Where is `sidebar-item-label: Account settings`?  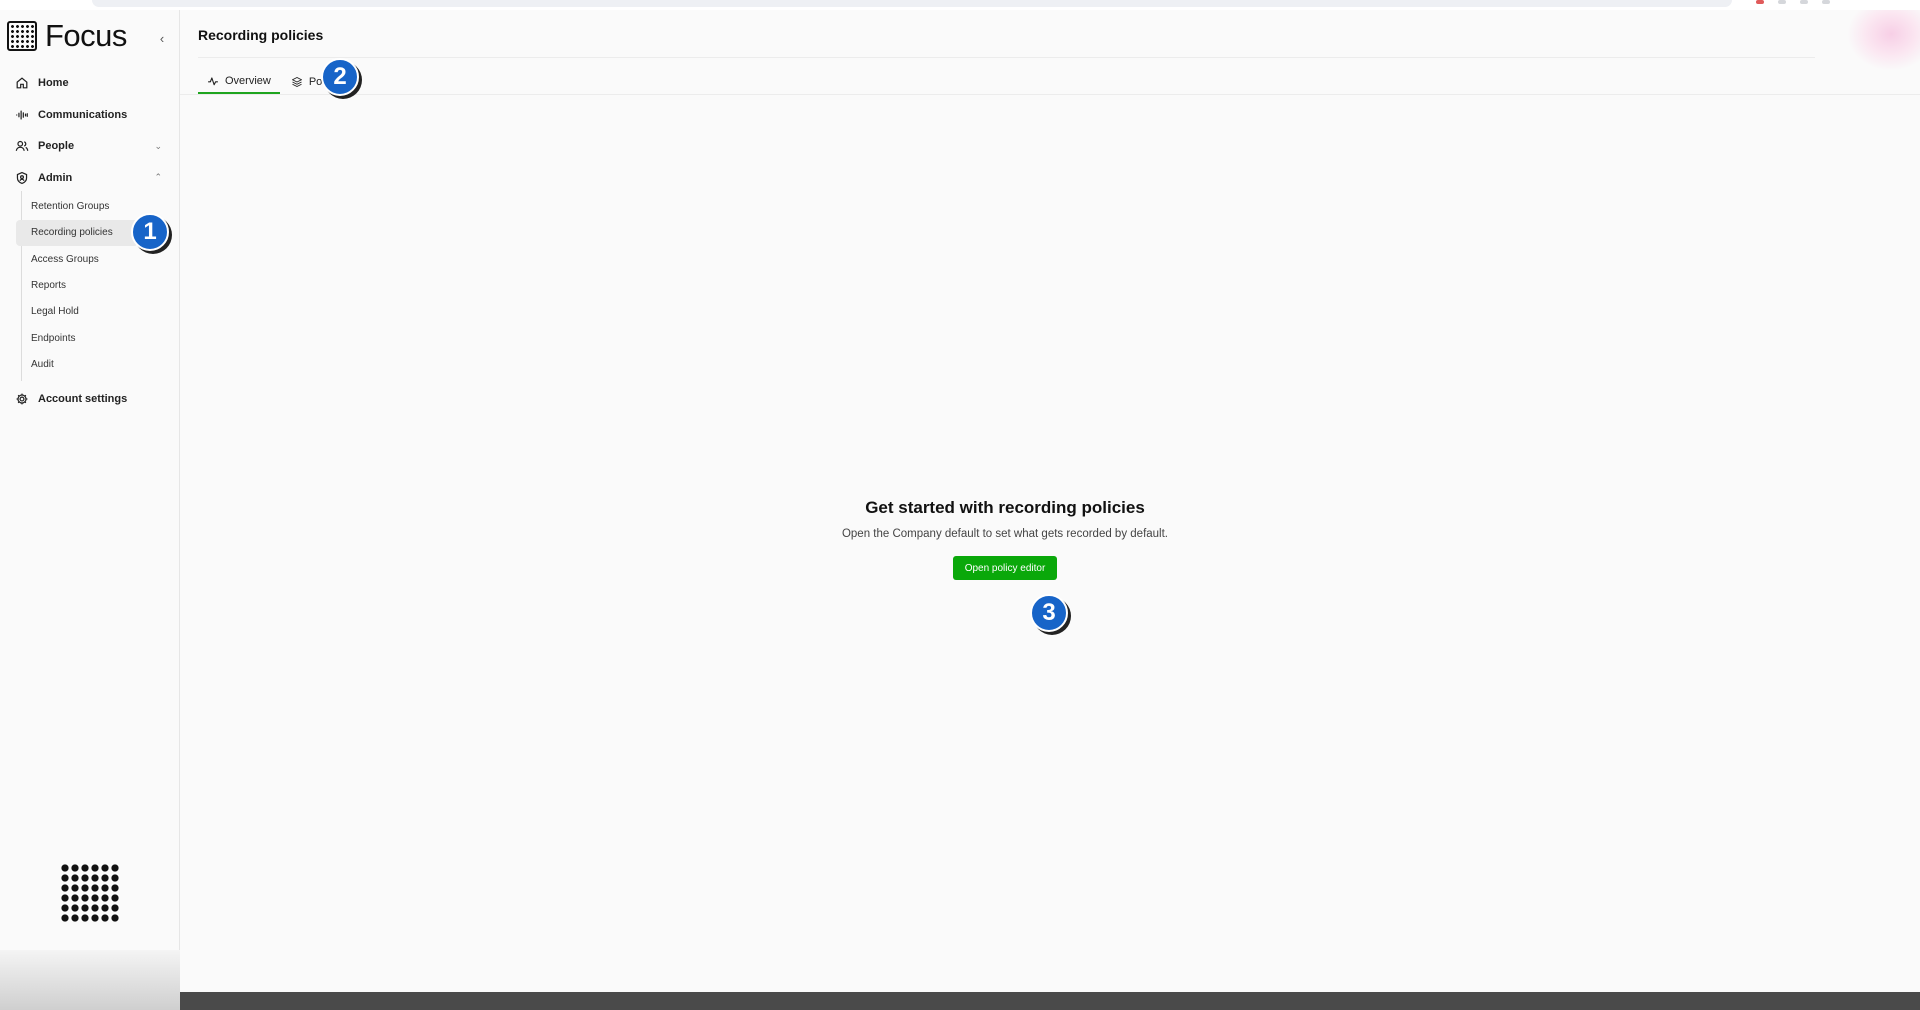
sidebar-item-label: Account settings is located at coordinates (83, 399).